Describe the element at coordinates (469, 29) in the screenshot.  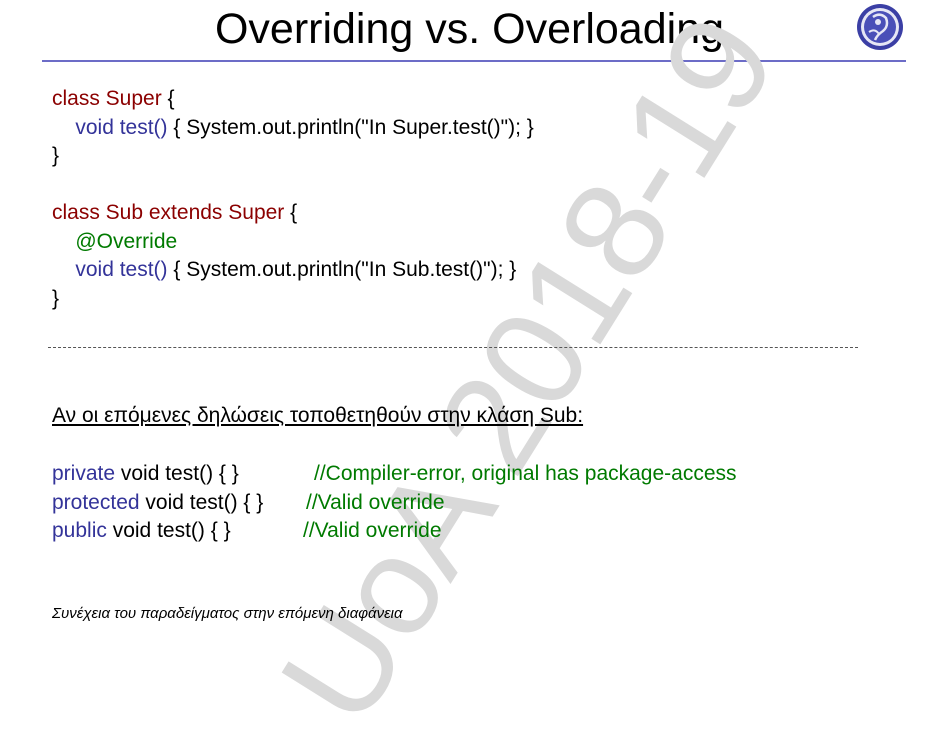
I see `slide-title: Overriding vs. Overloading` at that location.